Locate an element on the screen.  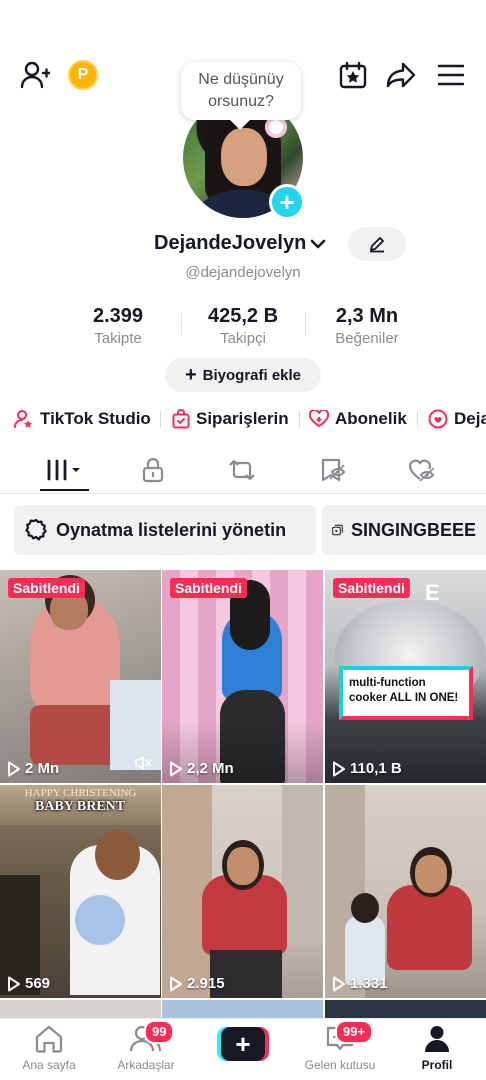
stat-following: 2.399 Takipte is located at coordinates (118, 326).